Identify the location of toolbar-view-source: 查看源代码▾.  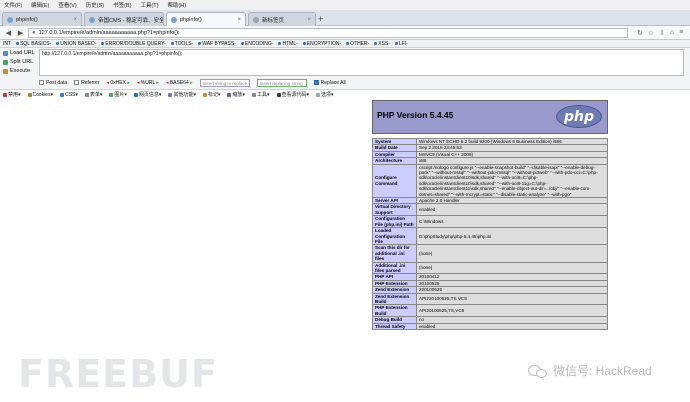
(292, 94).